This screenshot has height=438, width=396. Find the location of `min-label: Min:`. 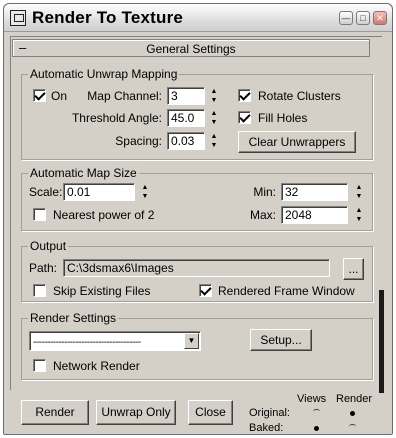

min-label: Min: is located at coordinates (264, 192).